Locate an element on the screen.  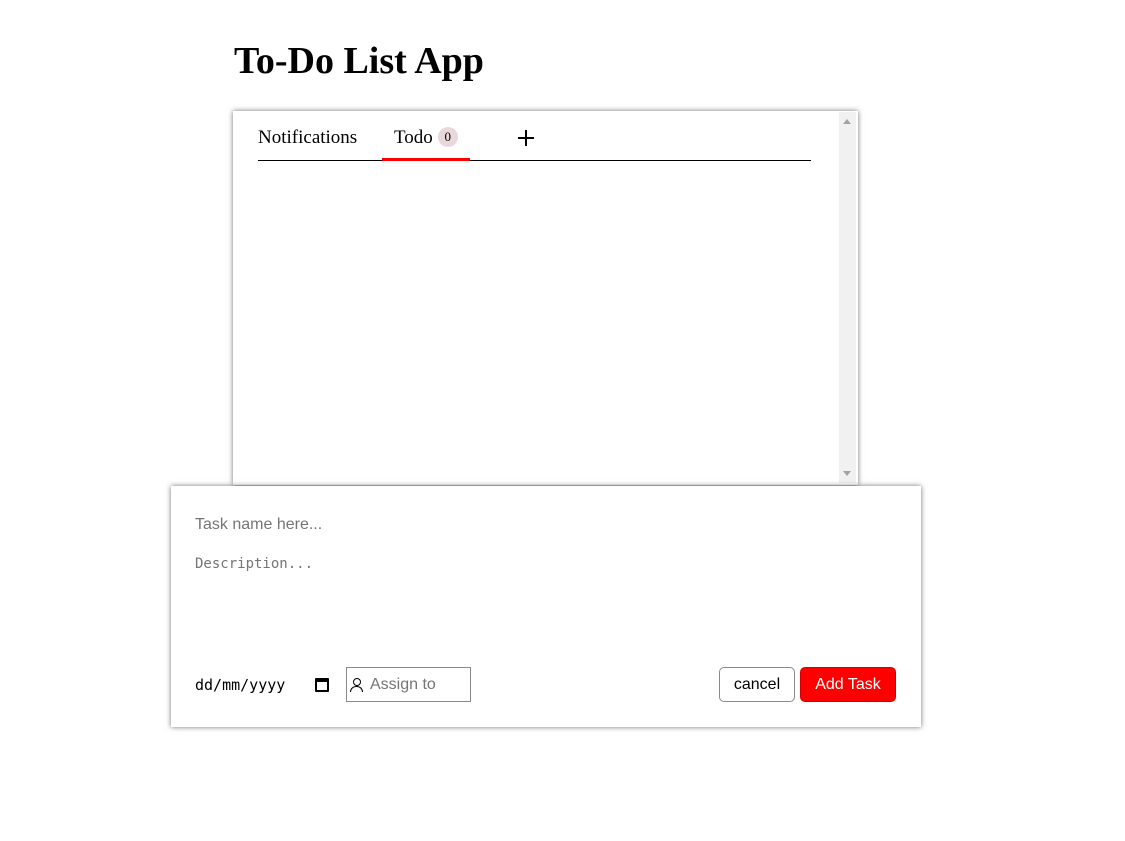
cancel-button: cancel is located at coordinates (757, 684).